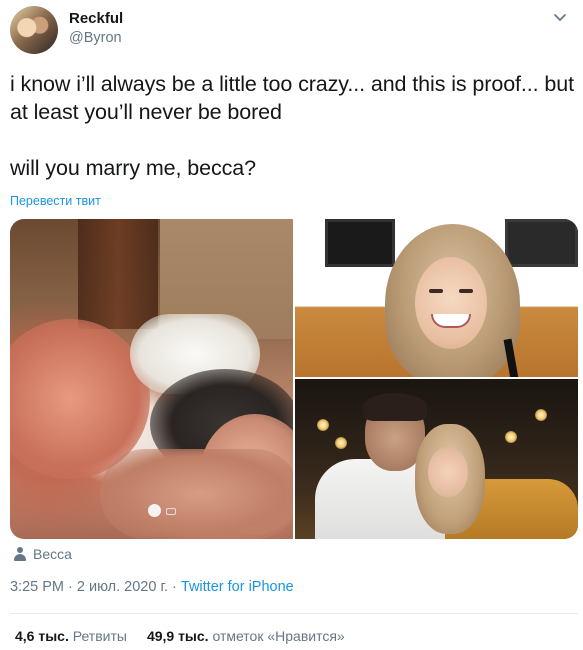  I want to click on likes-count: 49,9 тыс., so click(177, 636).